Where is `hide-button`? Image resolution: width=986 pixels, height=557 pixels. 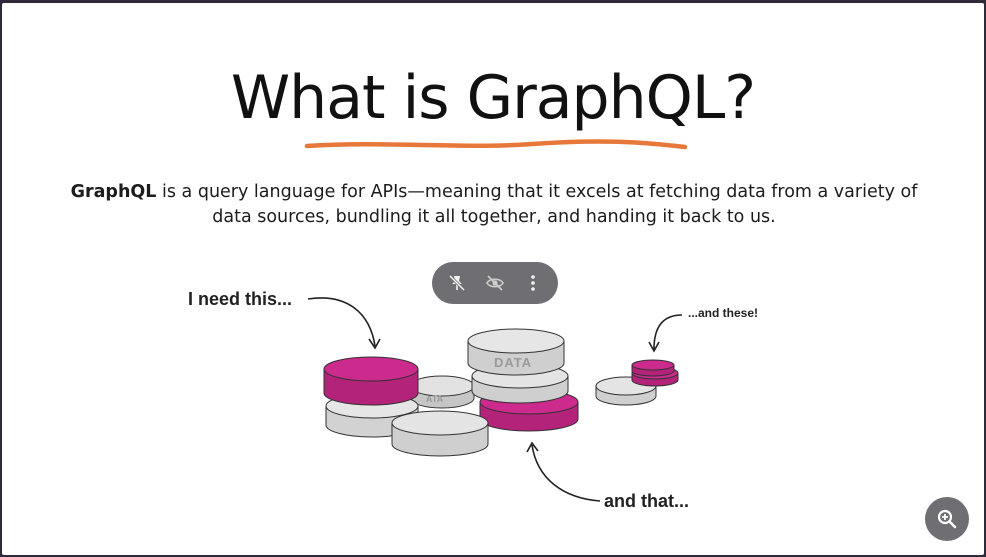
hide-button is located at coordinates (495, 283).